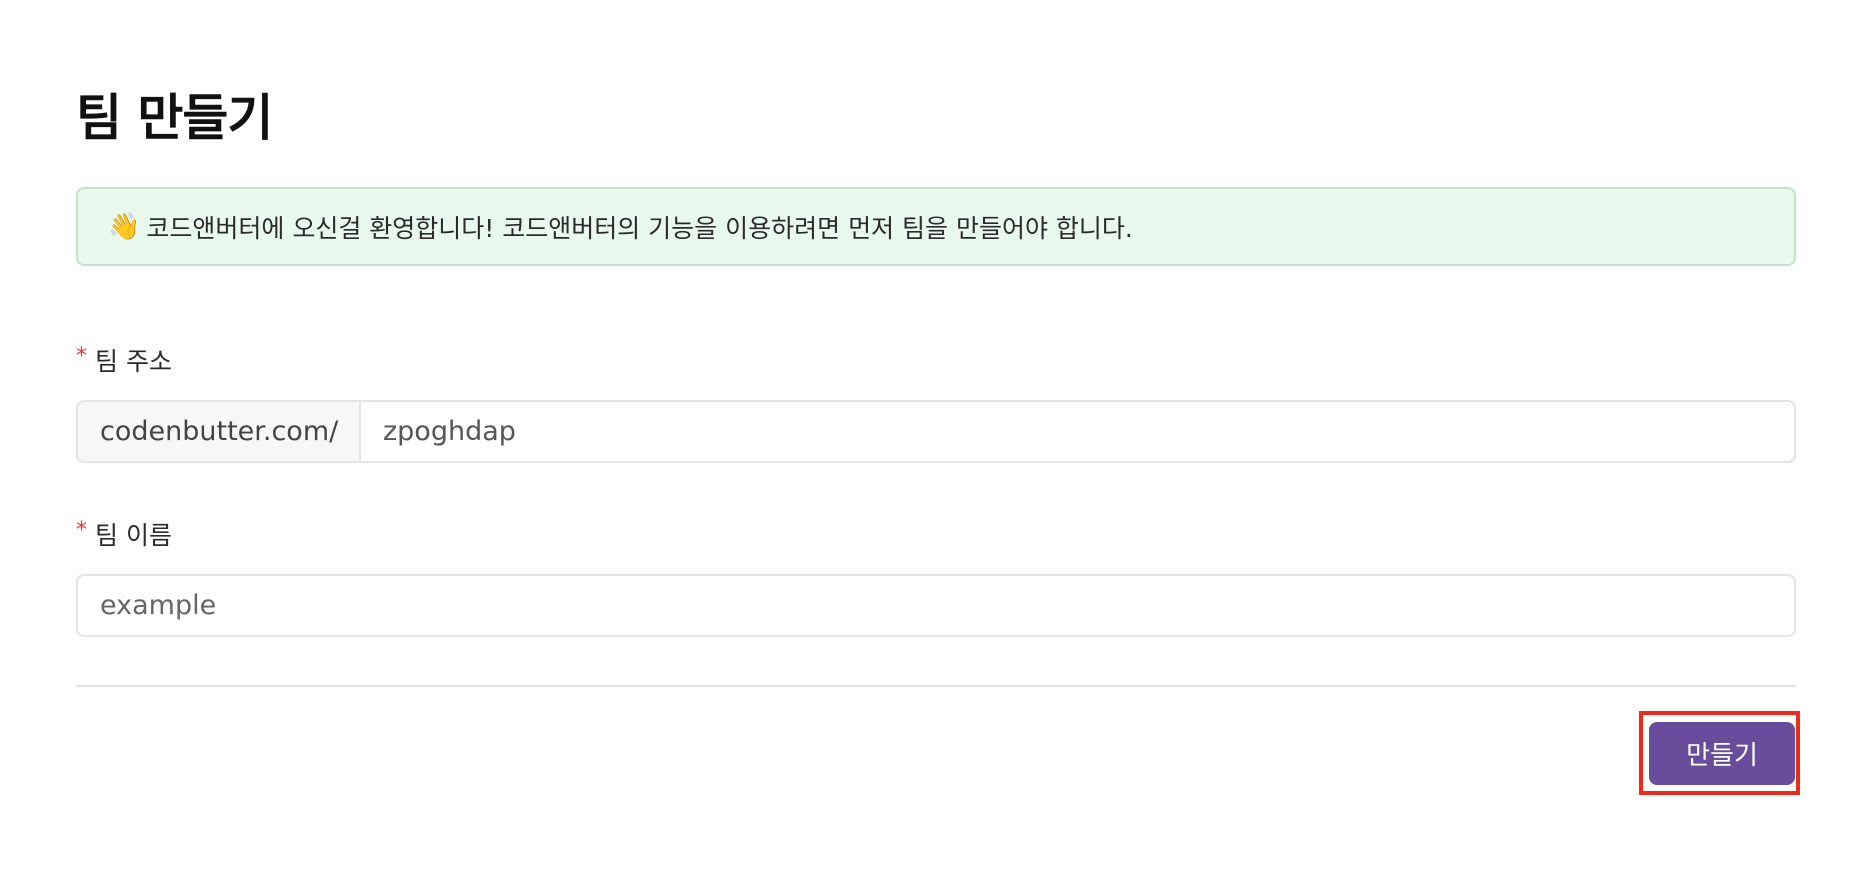 This screenshot has height=875, width=1866. I want to click on team-name-label: * 팀 이름, so click(124, 534).